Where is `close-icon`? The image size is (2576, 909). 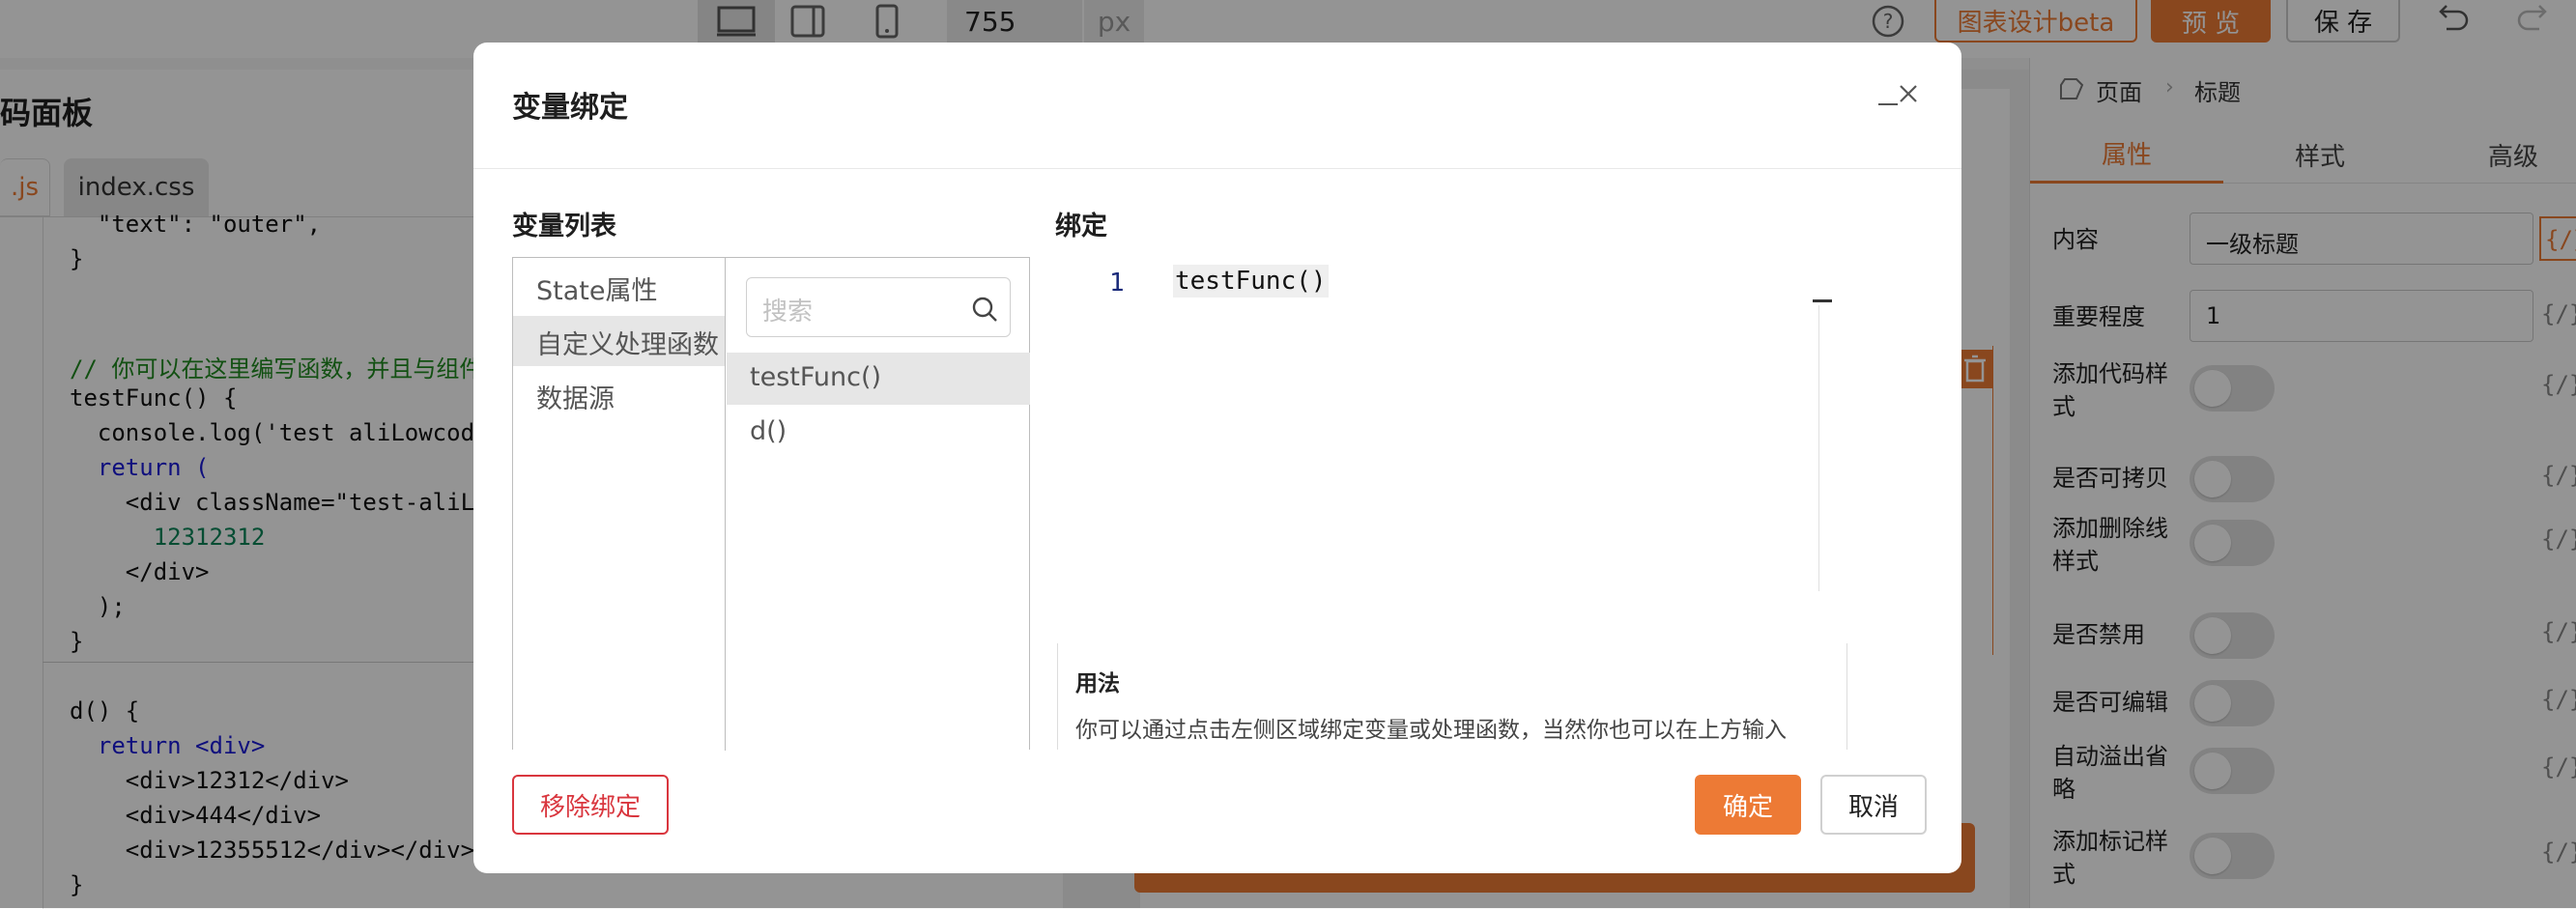
close-icon is located at coordinates (1909, 93).